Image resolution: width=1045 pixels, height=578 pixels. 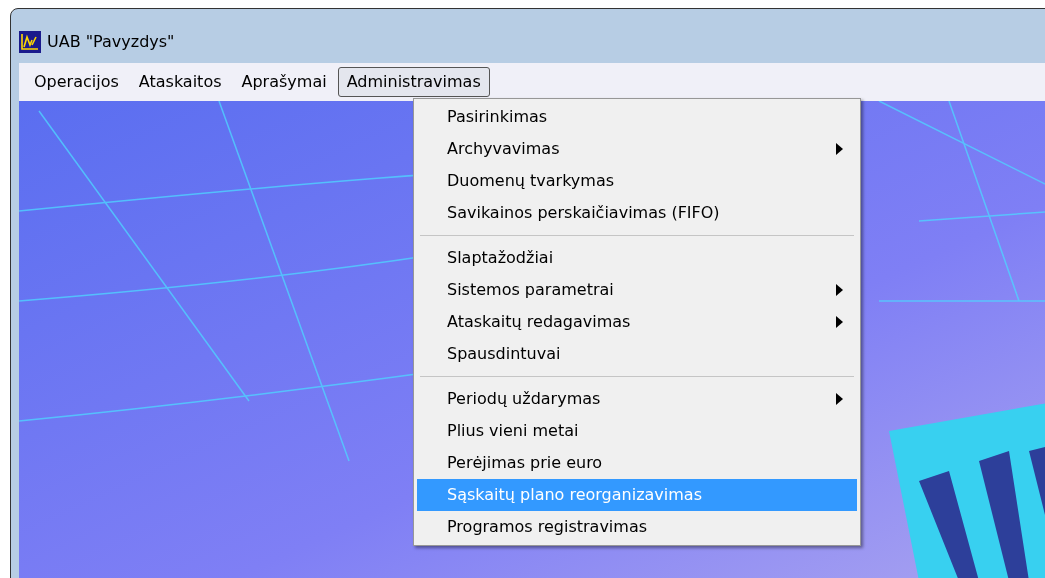 I want to click on menu-item: Archyvavimas, so click(x=637, y=149).